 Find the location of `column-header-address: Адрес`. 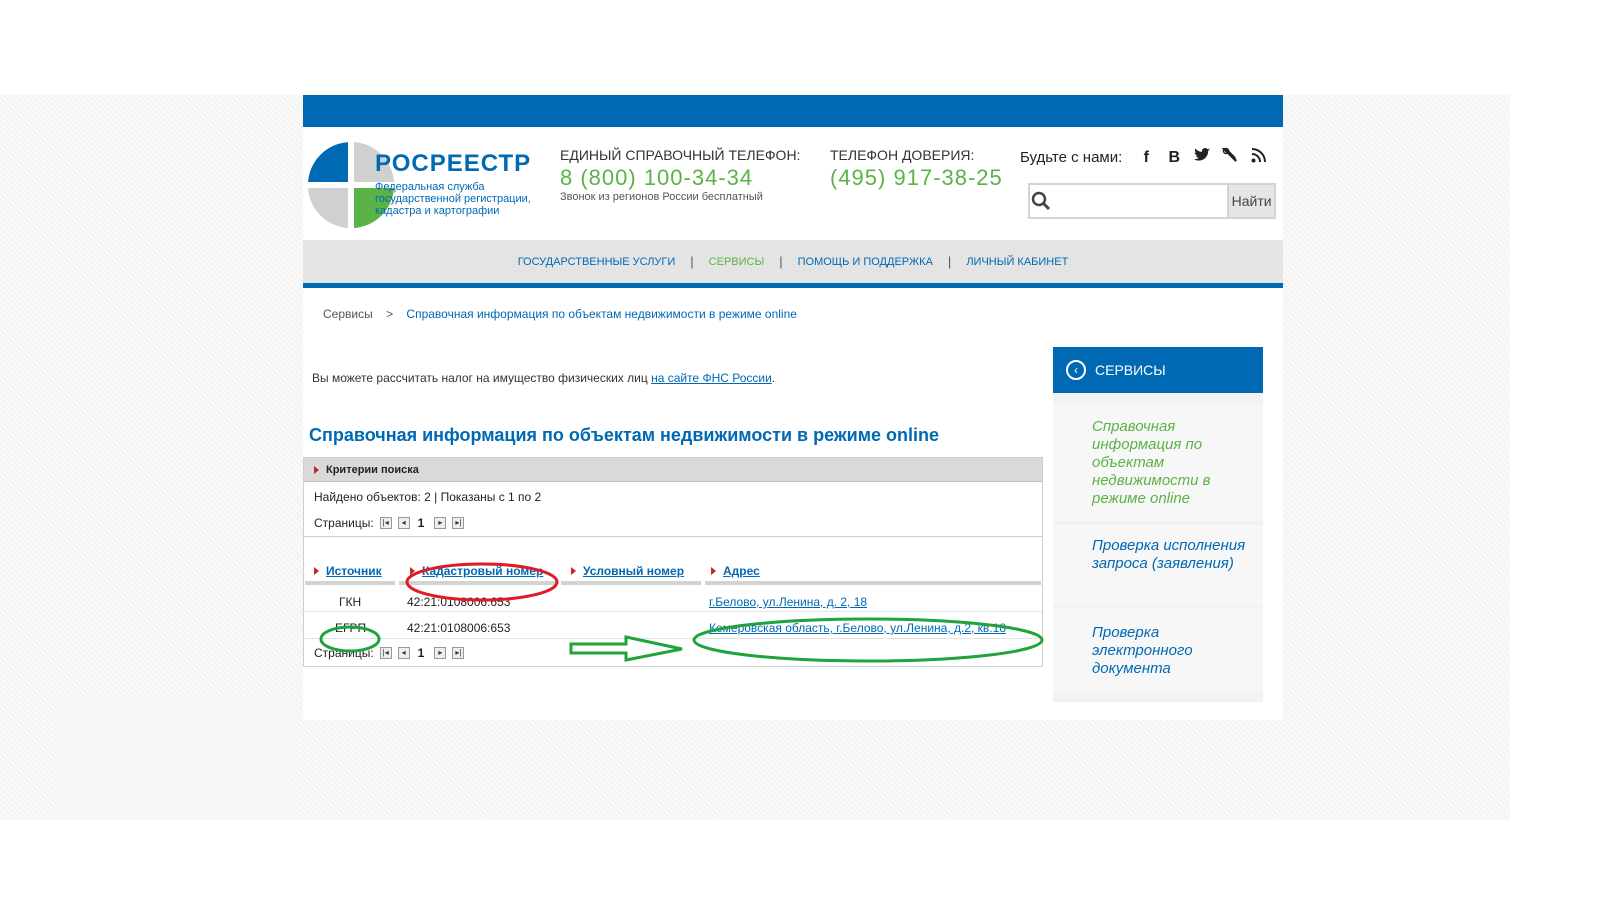

column-header-address: Адрес is located at coordinates (735, 571).